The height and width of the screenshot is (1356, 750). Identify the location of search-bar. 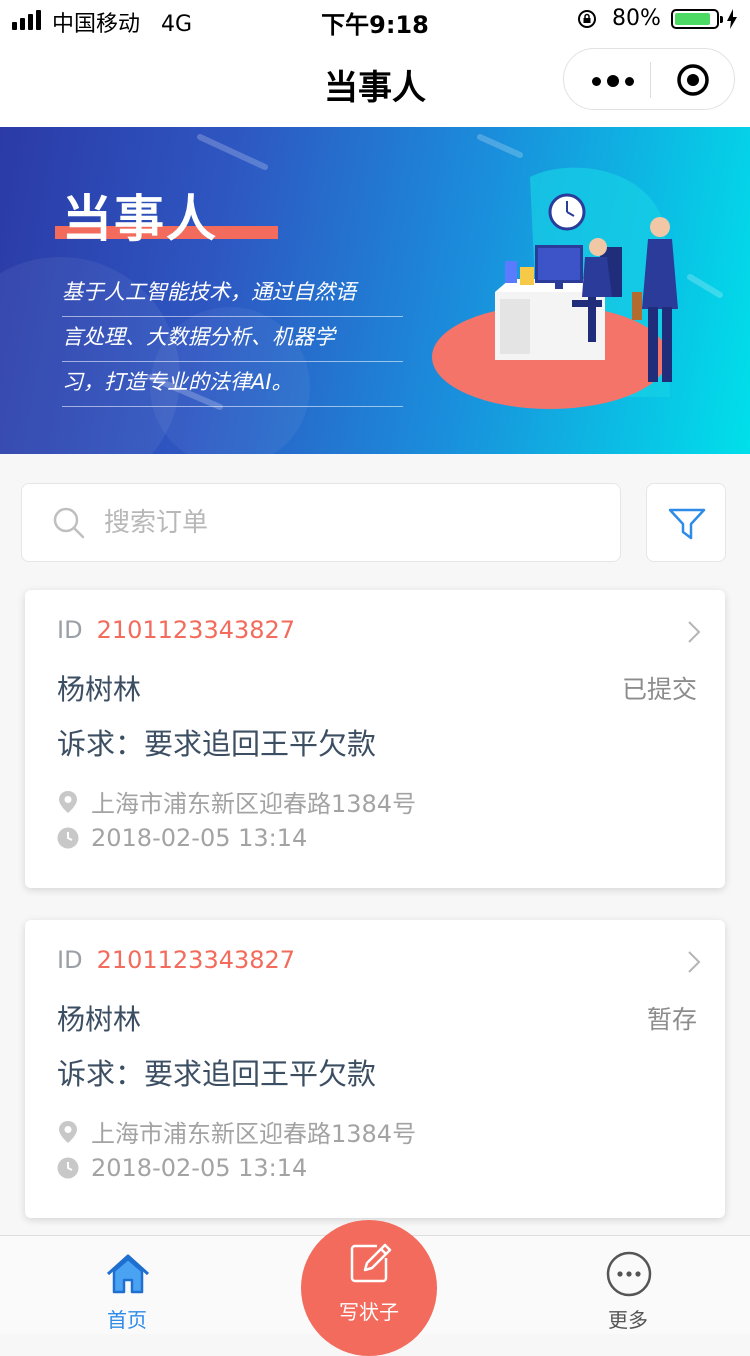
(321, 522).